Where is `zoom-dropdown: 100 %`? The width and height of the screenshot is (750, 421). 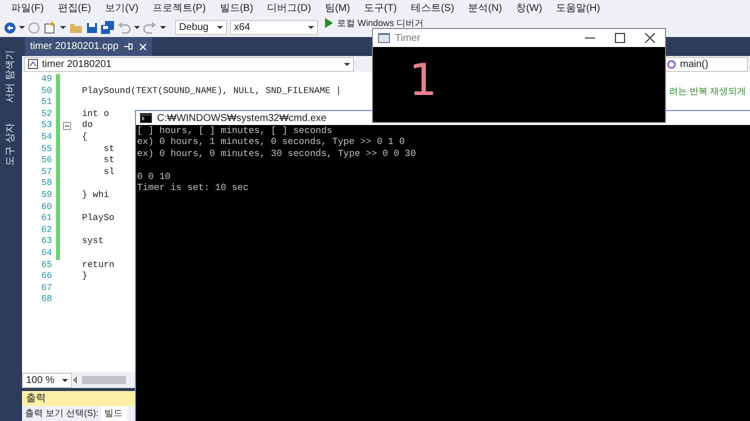
zoom-dropdown: 100 % is located at coordinates (47, 380).